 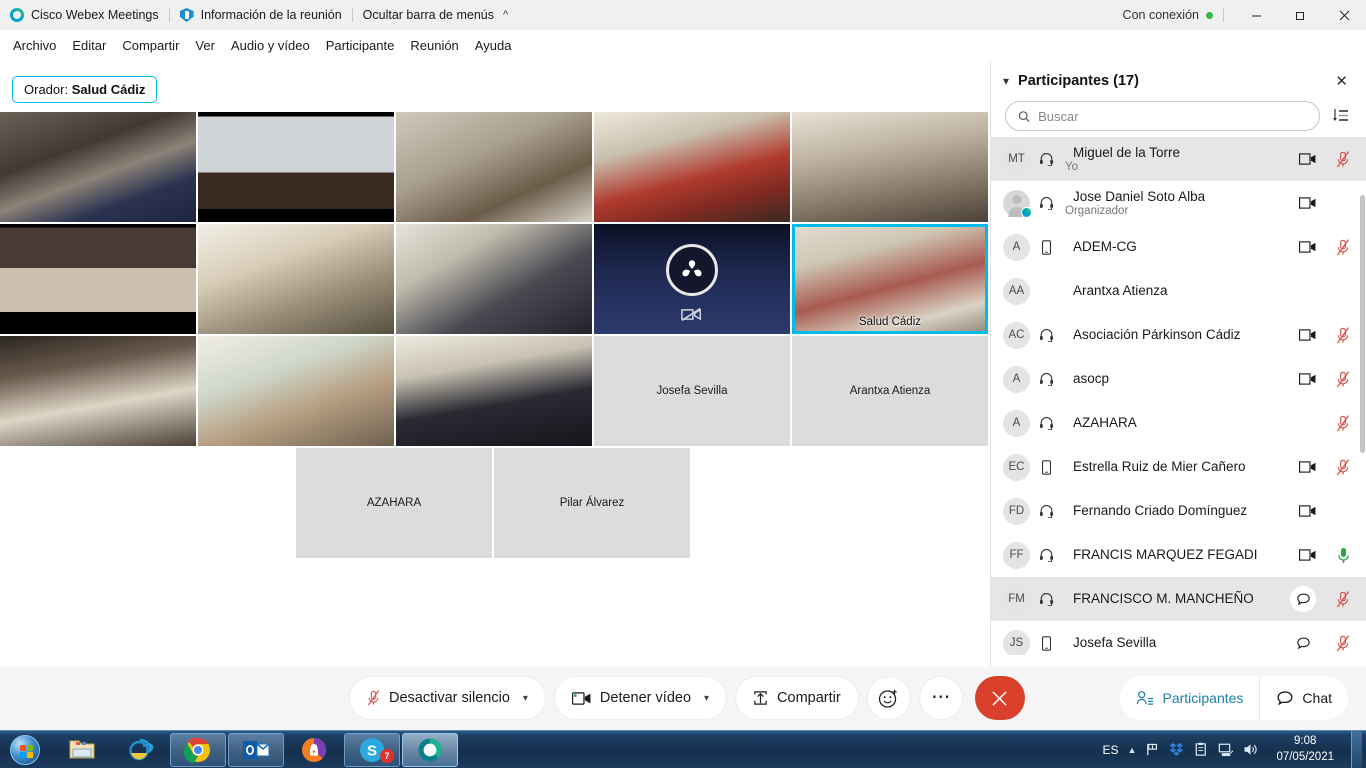 I want to click on speaker-prefix: Orador:, so click(x=46, y=89).